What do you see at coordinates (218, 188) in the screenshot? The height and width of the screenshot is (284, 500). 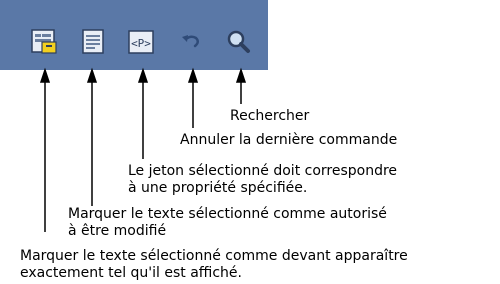 I see `callout-line: à une propriété spécifiée.` at bounding box center [218, 188].